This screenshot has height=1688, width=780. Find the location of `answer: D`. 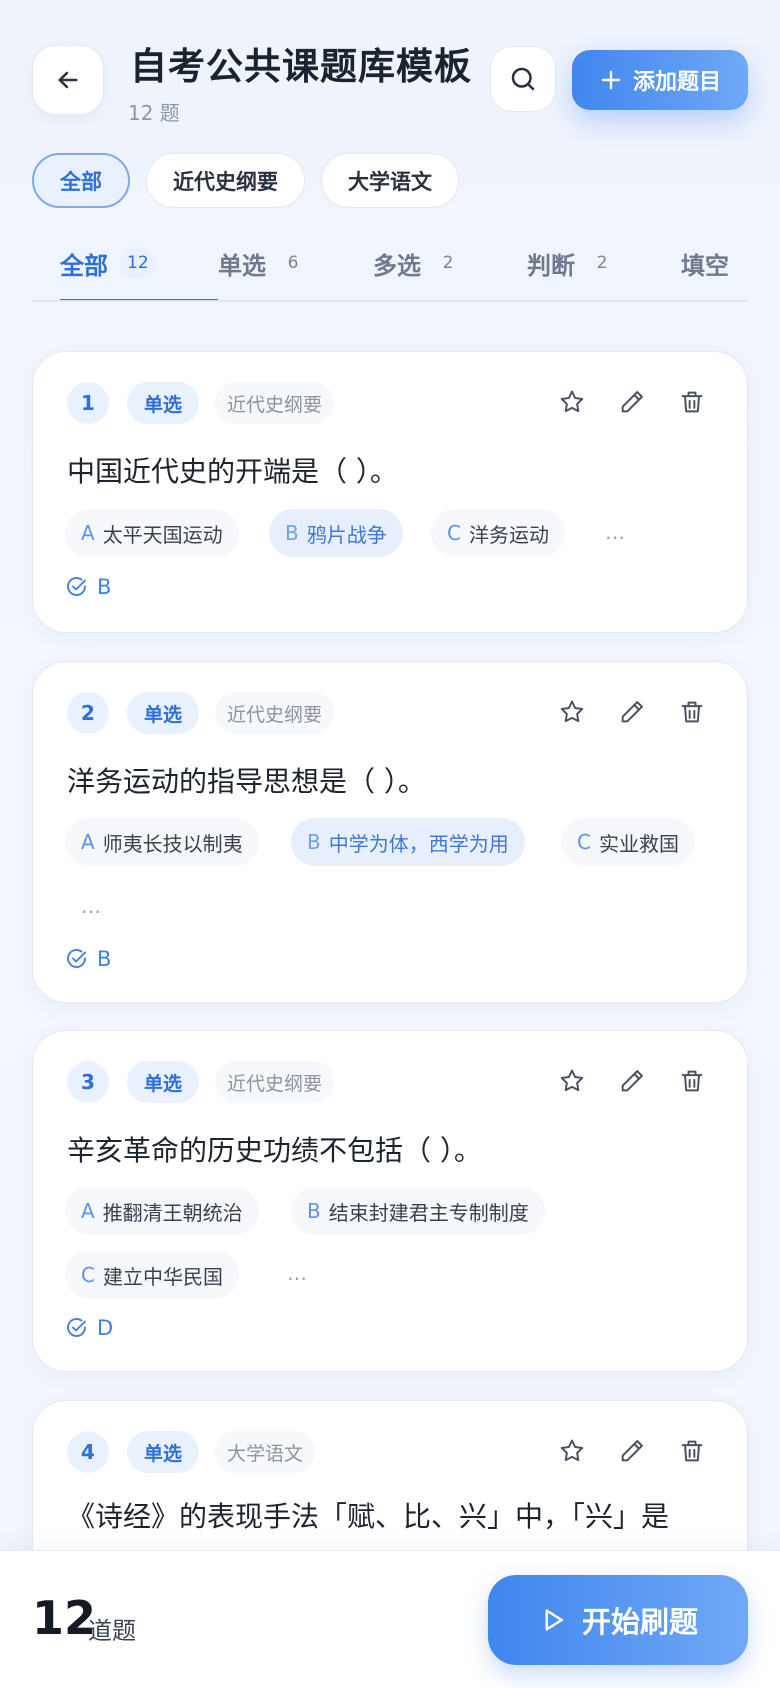

answer: D is located at coordinates (89, 1328).